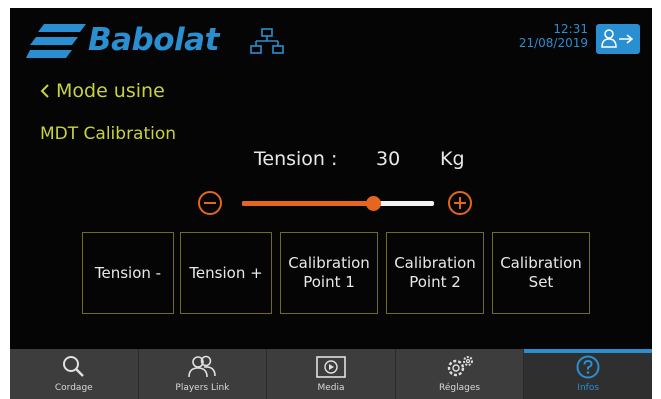 This screenshot has width=661, height=399. I want to click on button-label-line2: Point 2, so click(435, 282).